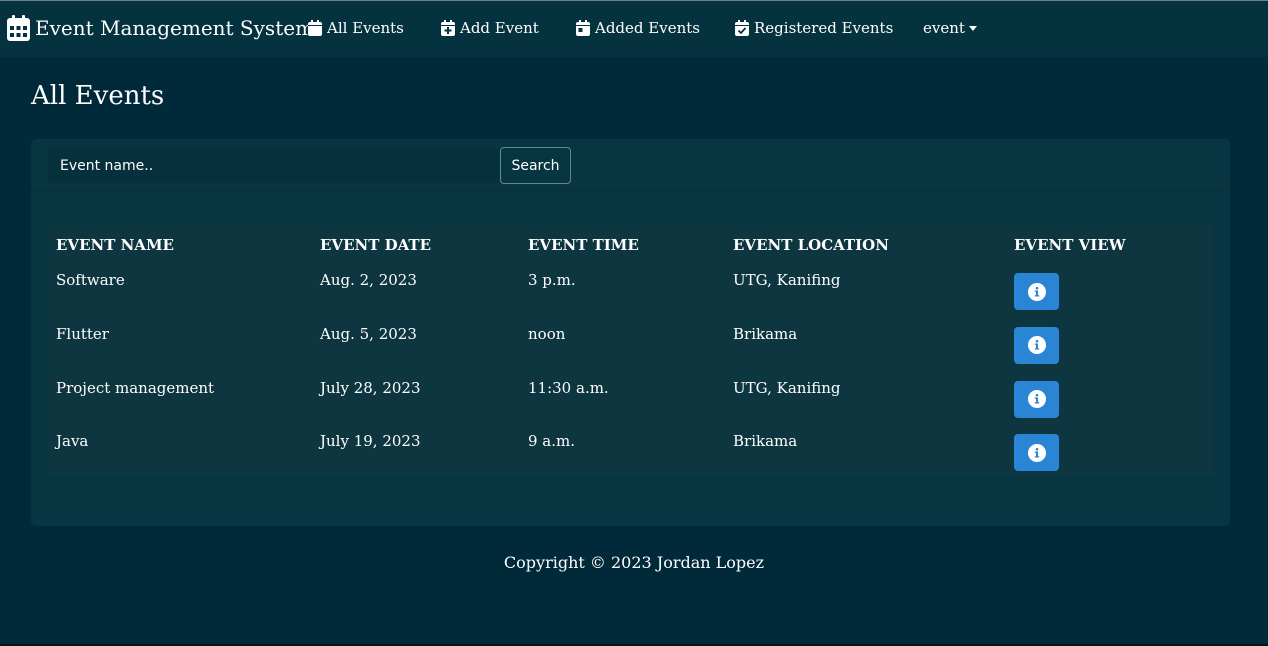  I want to click on nav-added-events: Added Events, so click(638, 28).